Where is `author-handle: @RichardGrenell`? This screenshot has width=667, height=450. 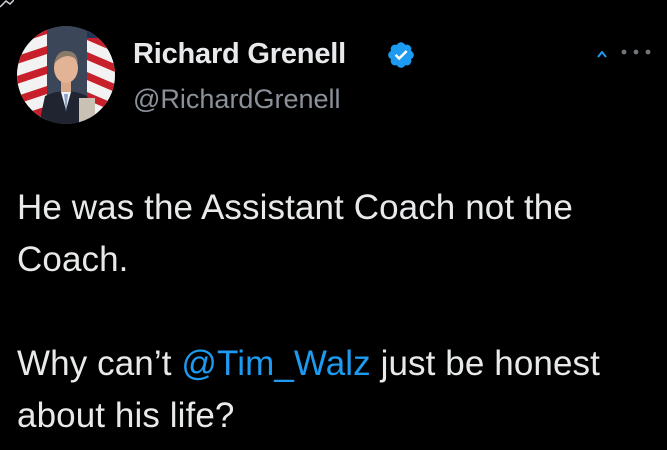
author-handle: @RichardGrenell is located at coordinates (236, 99).